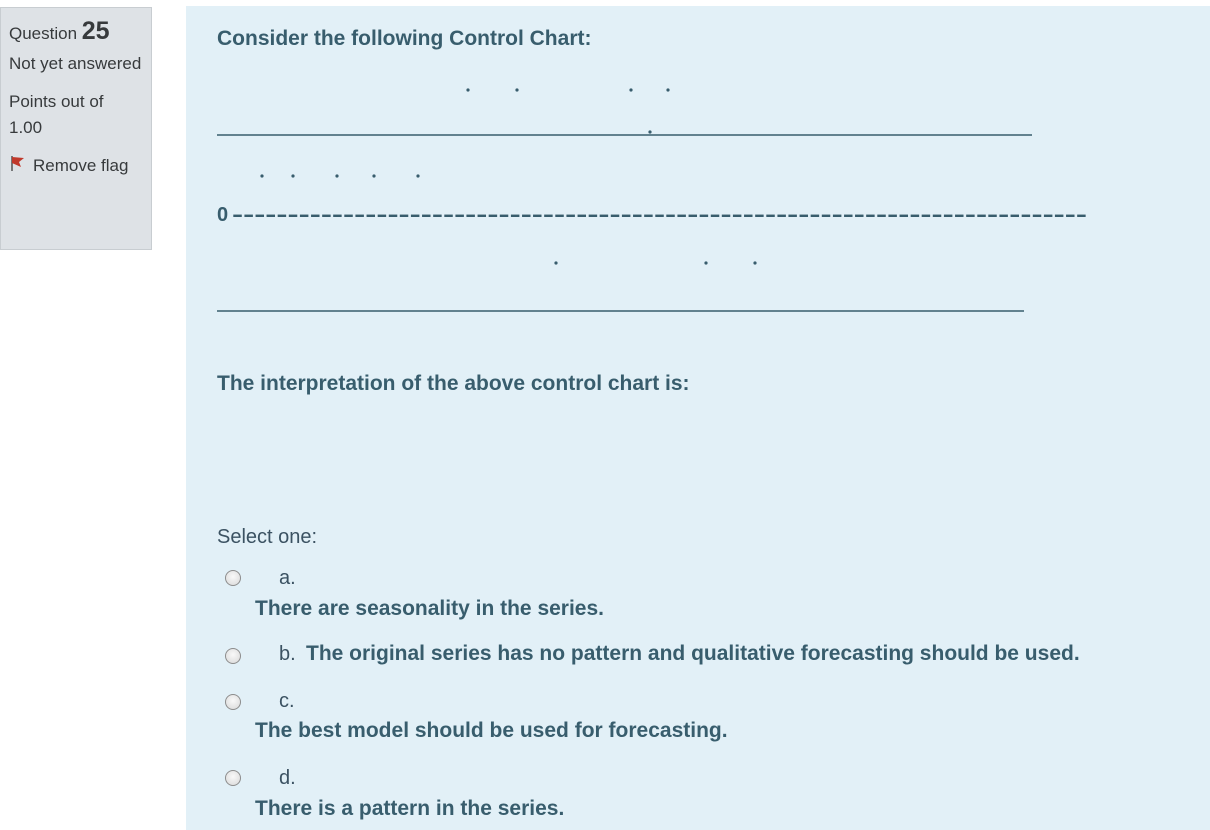 This screenshot has width=1210, height=830. I want to click on option-c-letter: c., so click(287, 701).